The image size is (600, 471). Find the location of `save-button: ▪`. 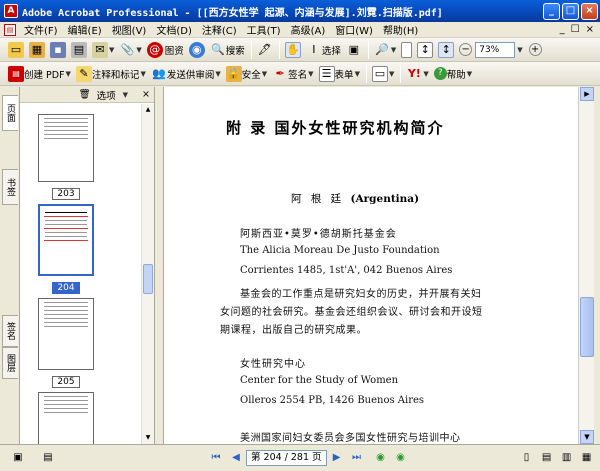

save-button: ▪ is located at coordinates (58, 50).